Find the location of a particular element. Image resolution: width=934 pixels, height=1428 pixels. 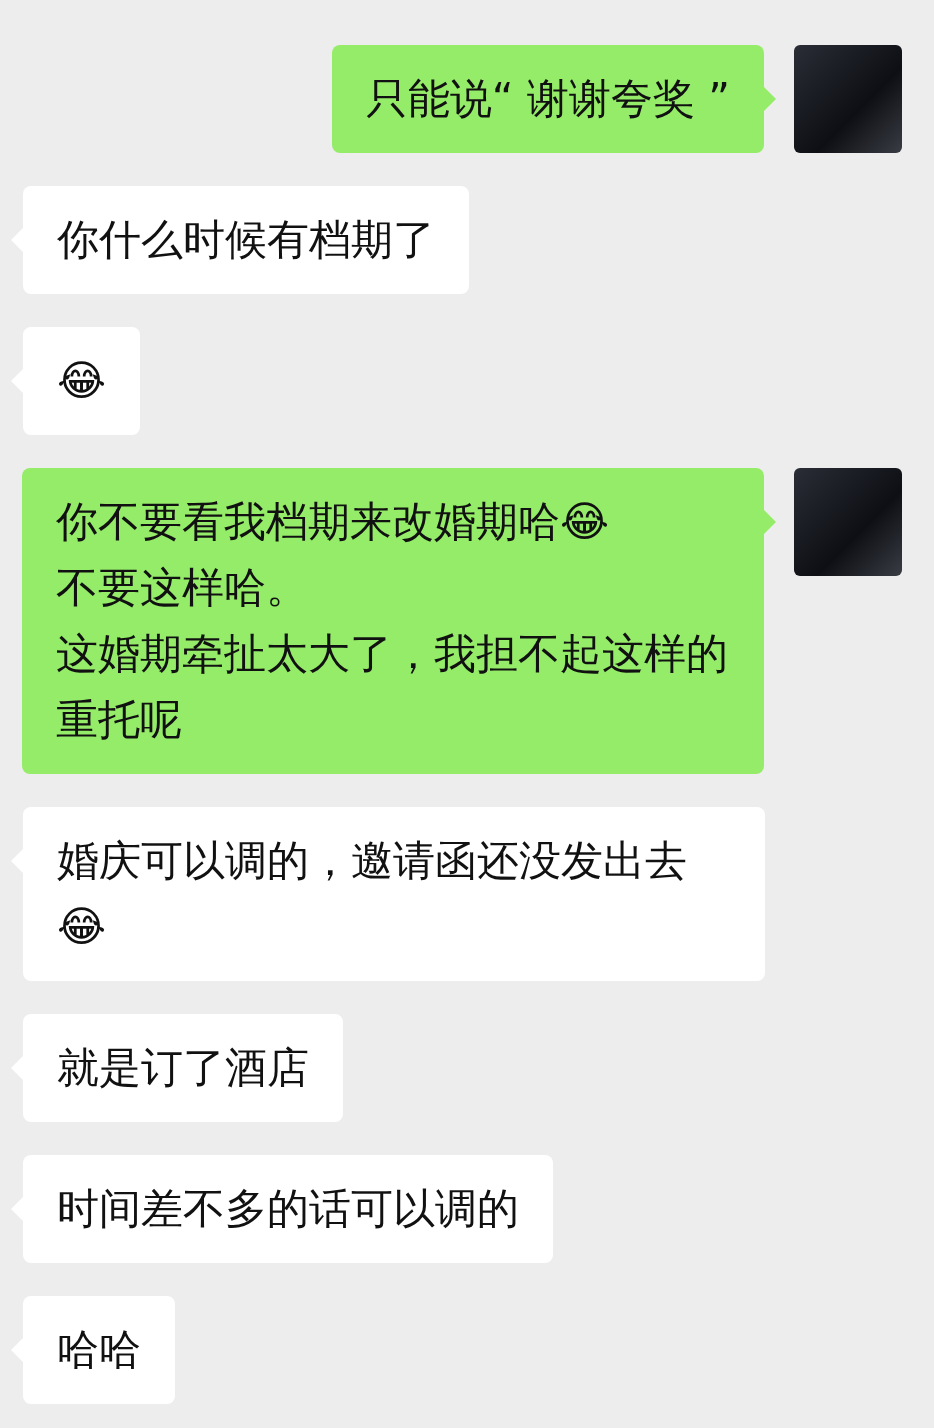

message-text: 不要这样哈。 is located at coordinates (182, 588).